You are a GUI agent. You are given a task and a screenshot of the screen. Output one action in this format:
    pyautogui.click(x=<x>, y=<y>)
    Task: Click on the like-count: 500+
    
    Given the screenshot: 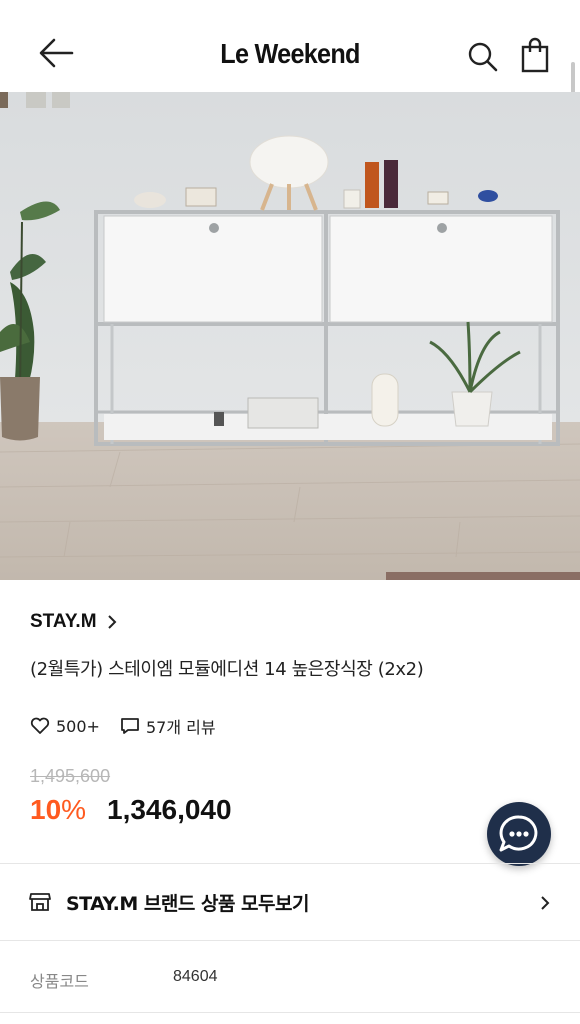 What is the action you would take?
    pyautogui.click(x=65, y=726)
    